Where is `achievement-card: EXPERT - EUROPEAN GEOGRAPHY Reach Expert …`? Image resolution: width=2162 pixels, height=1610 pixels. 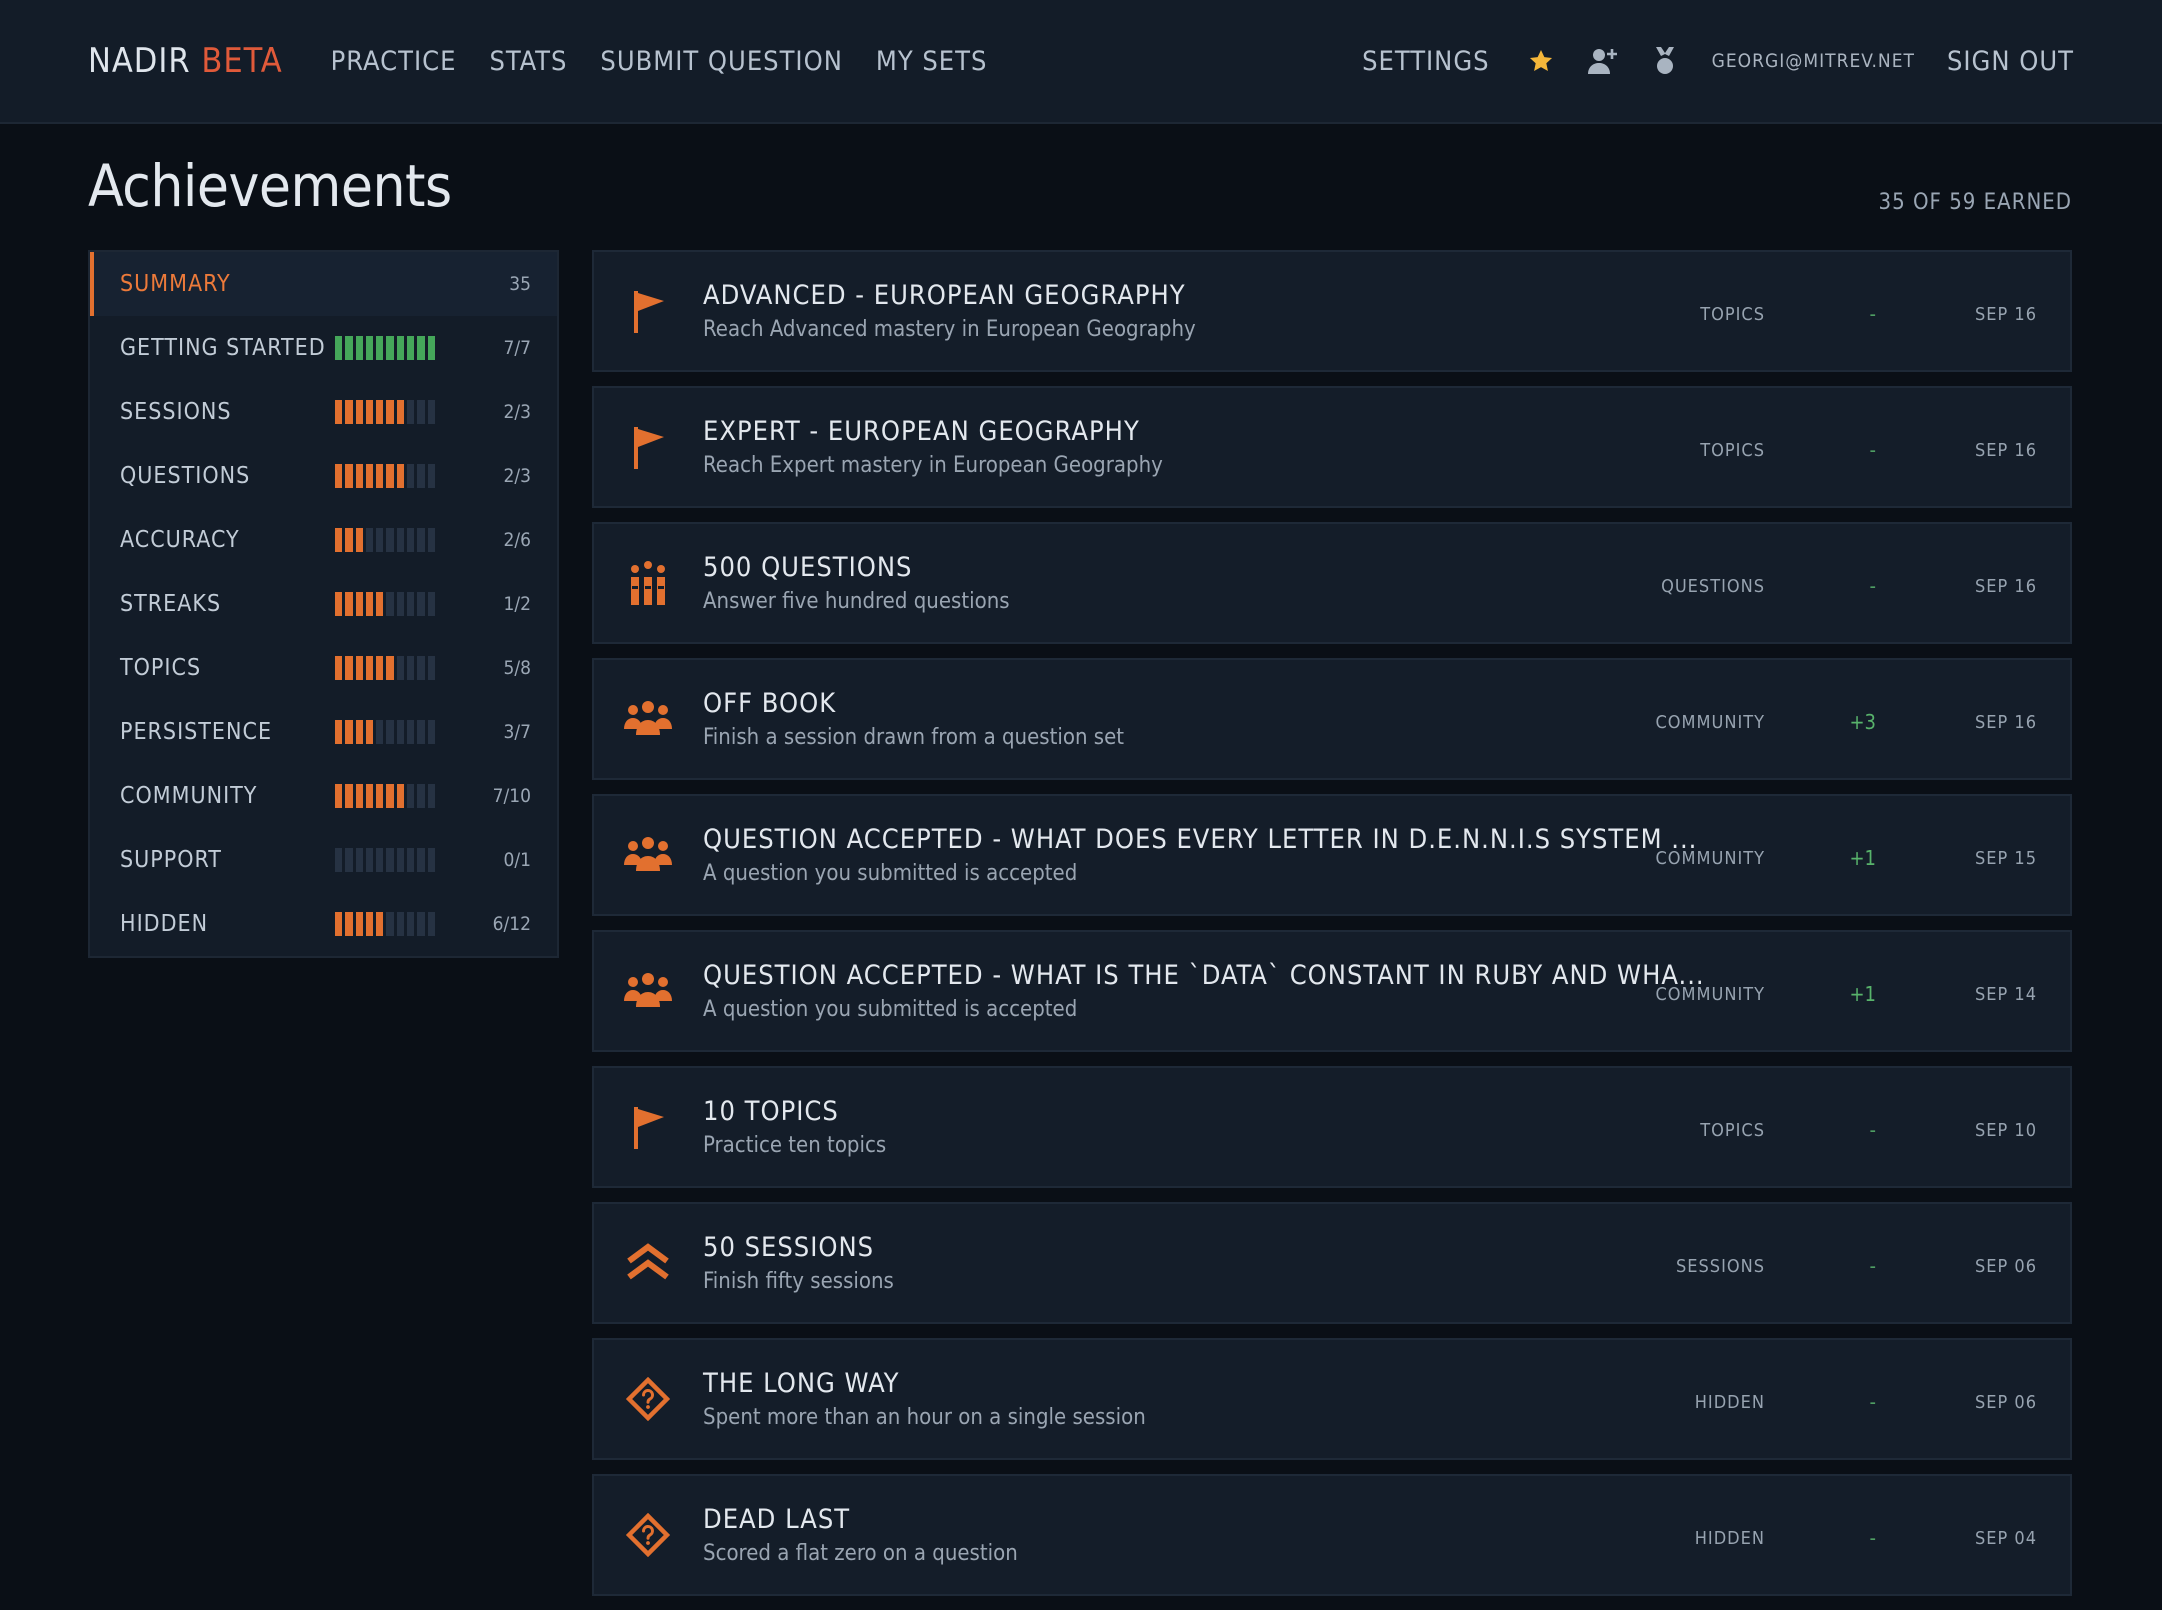 achievement-card: EXPERT - EUROPEAN GEOGRAPHY Reach Expert … is located at coordinates (1332, 447).